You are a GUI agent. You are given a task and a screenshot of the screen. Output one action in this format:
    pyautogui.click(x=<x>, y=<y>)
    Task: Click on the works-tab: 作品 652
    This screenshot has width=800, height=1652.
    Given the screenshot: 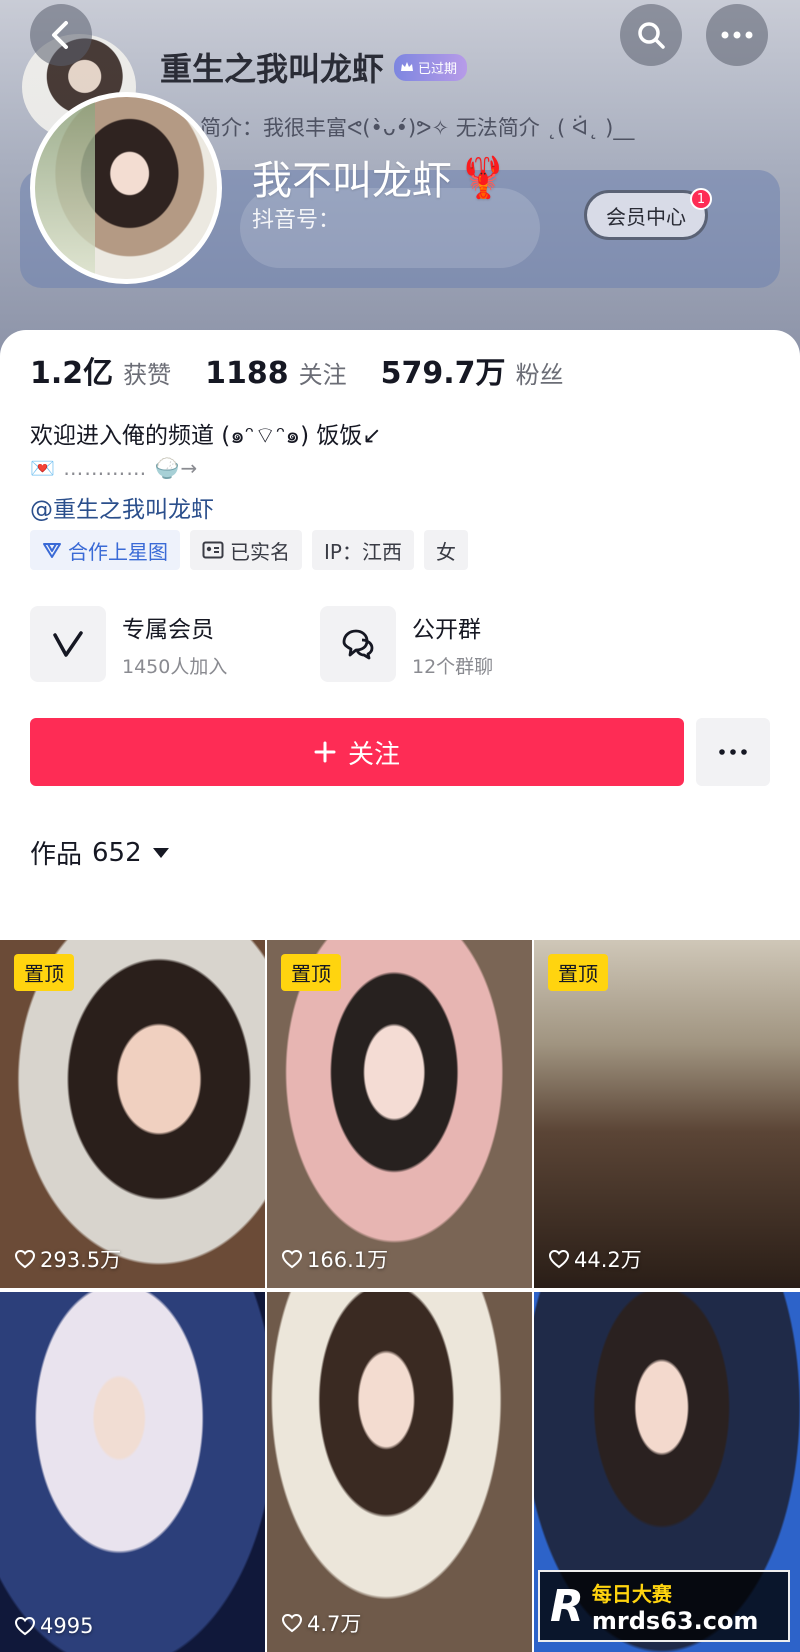 What is the action you would take?
    pyautogui.click(x=100, y=852)
    